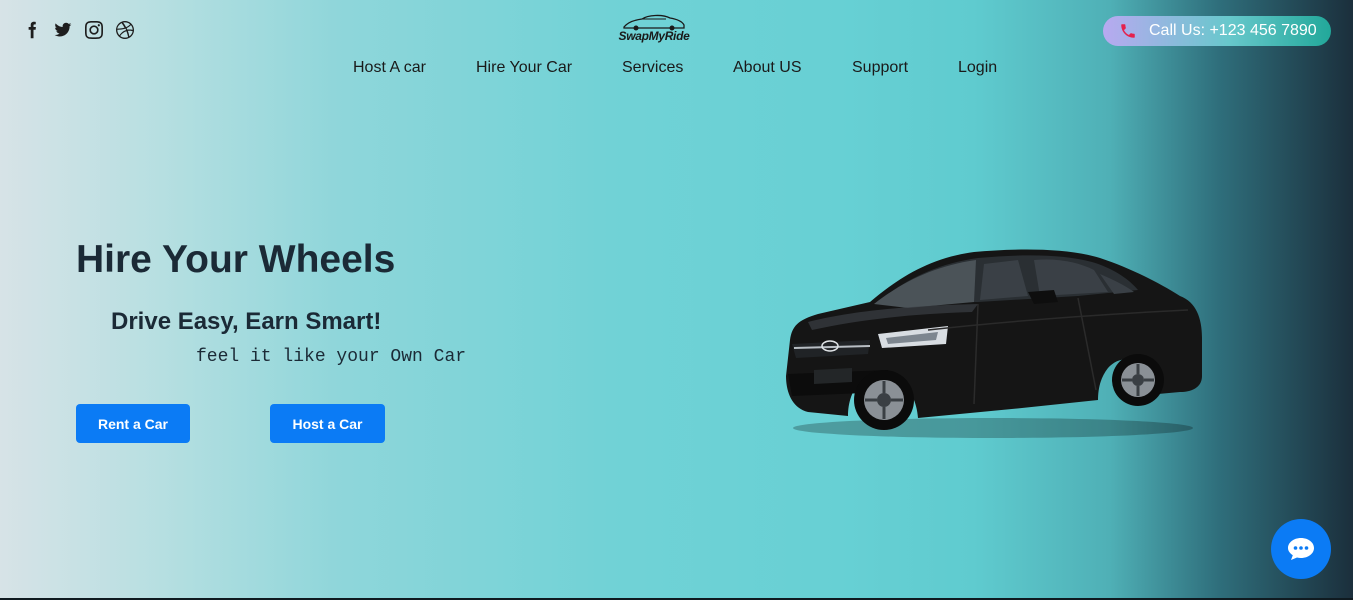  I want to click on nav-item-login: Login, so click(977, 68).